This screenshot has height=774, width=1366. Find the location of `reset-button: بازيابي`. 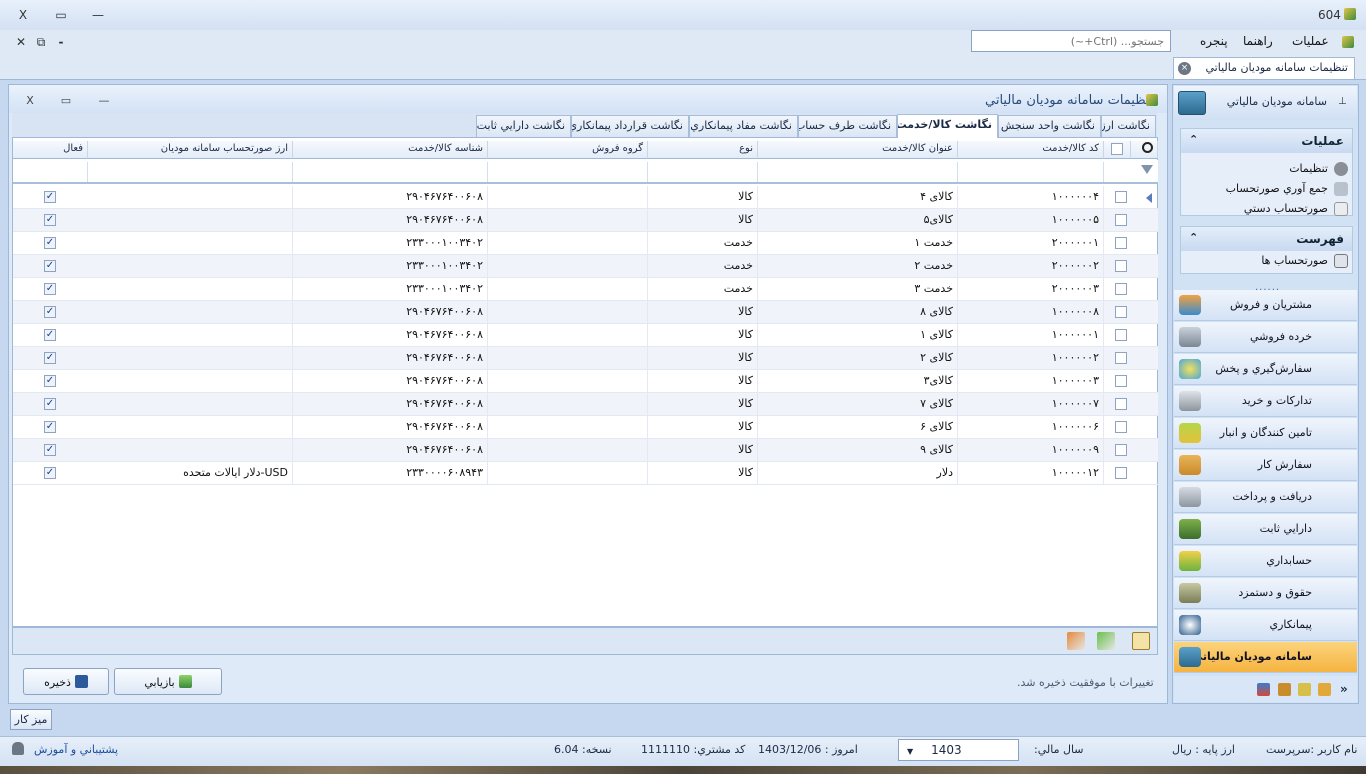

reset-button: بازيابي is located at coordinates (168, 681).